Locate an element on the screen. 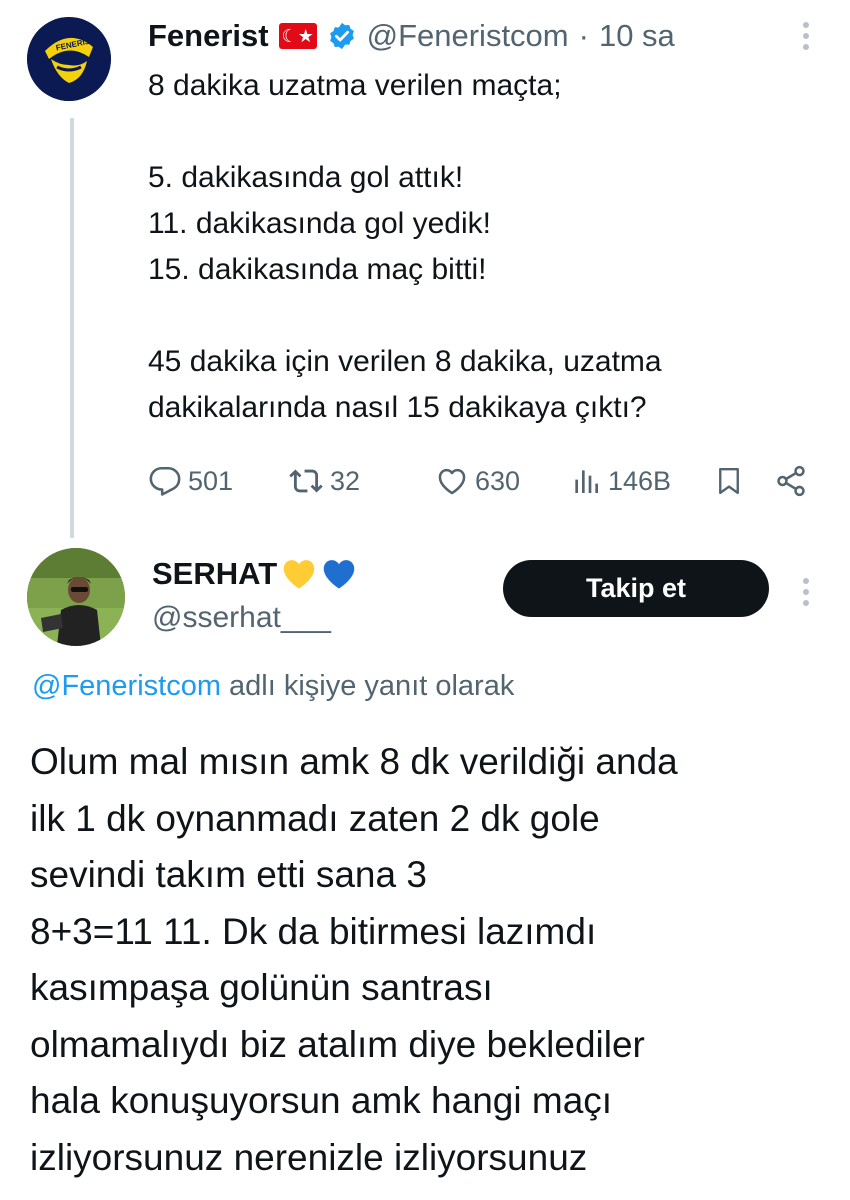  fenerist-logo: FENERIST is located at coordinates (69, 59).